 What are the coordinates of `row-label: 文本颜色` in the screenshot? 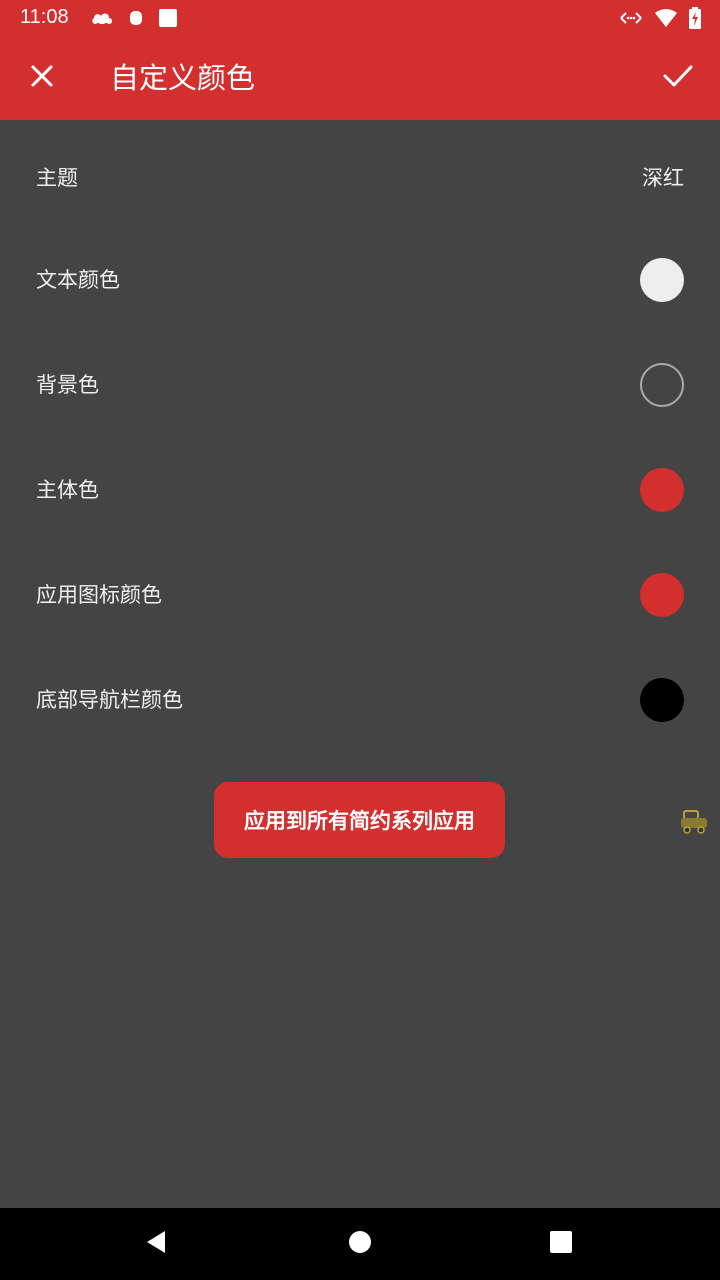 It's located at (78, 280).